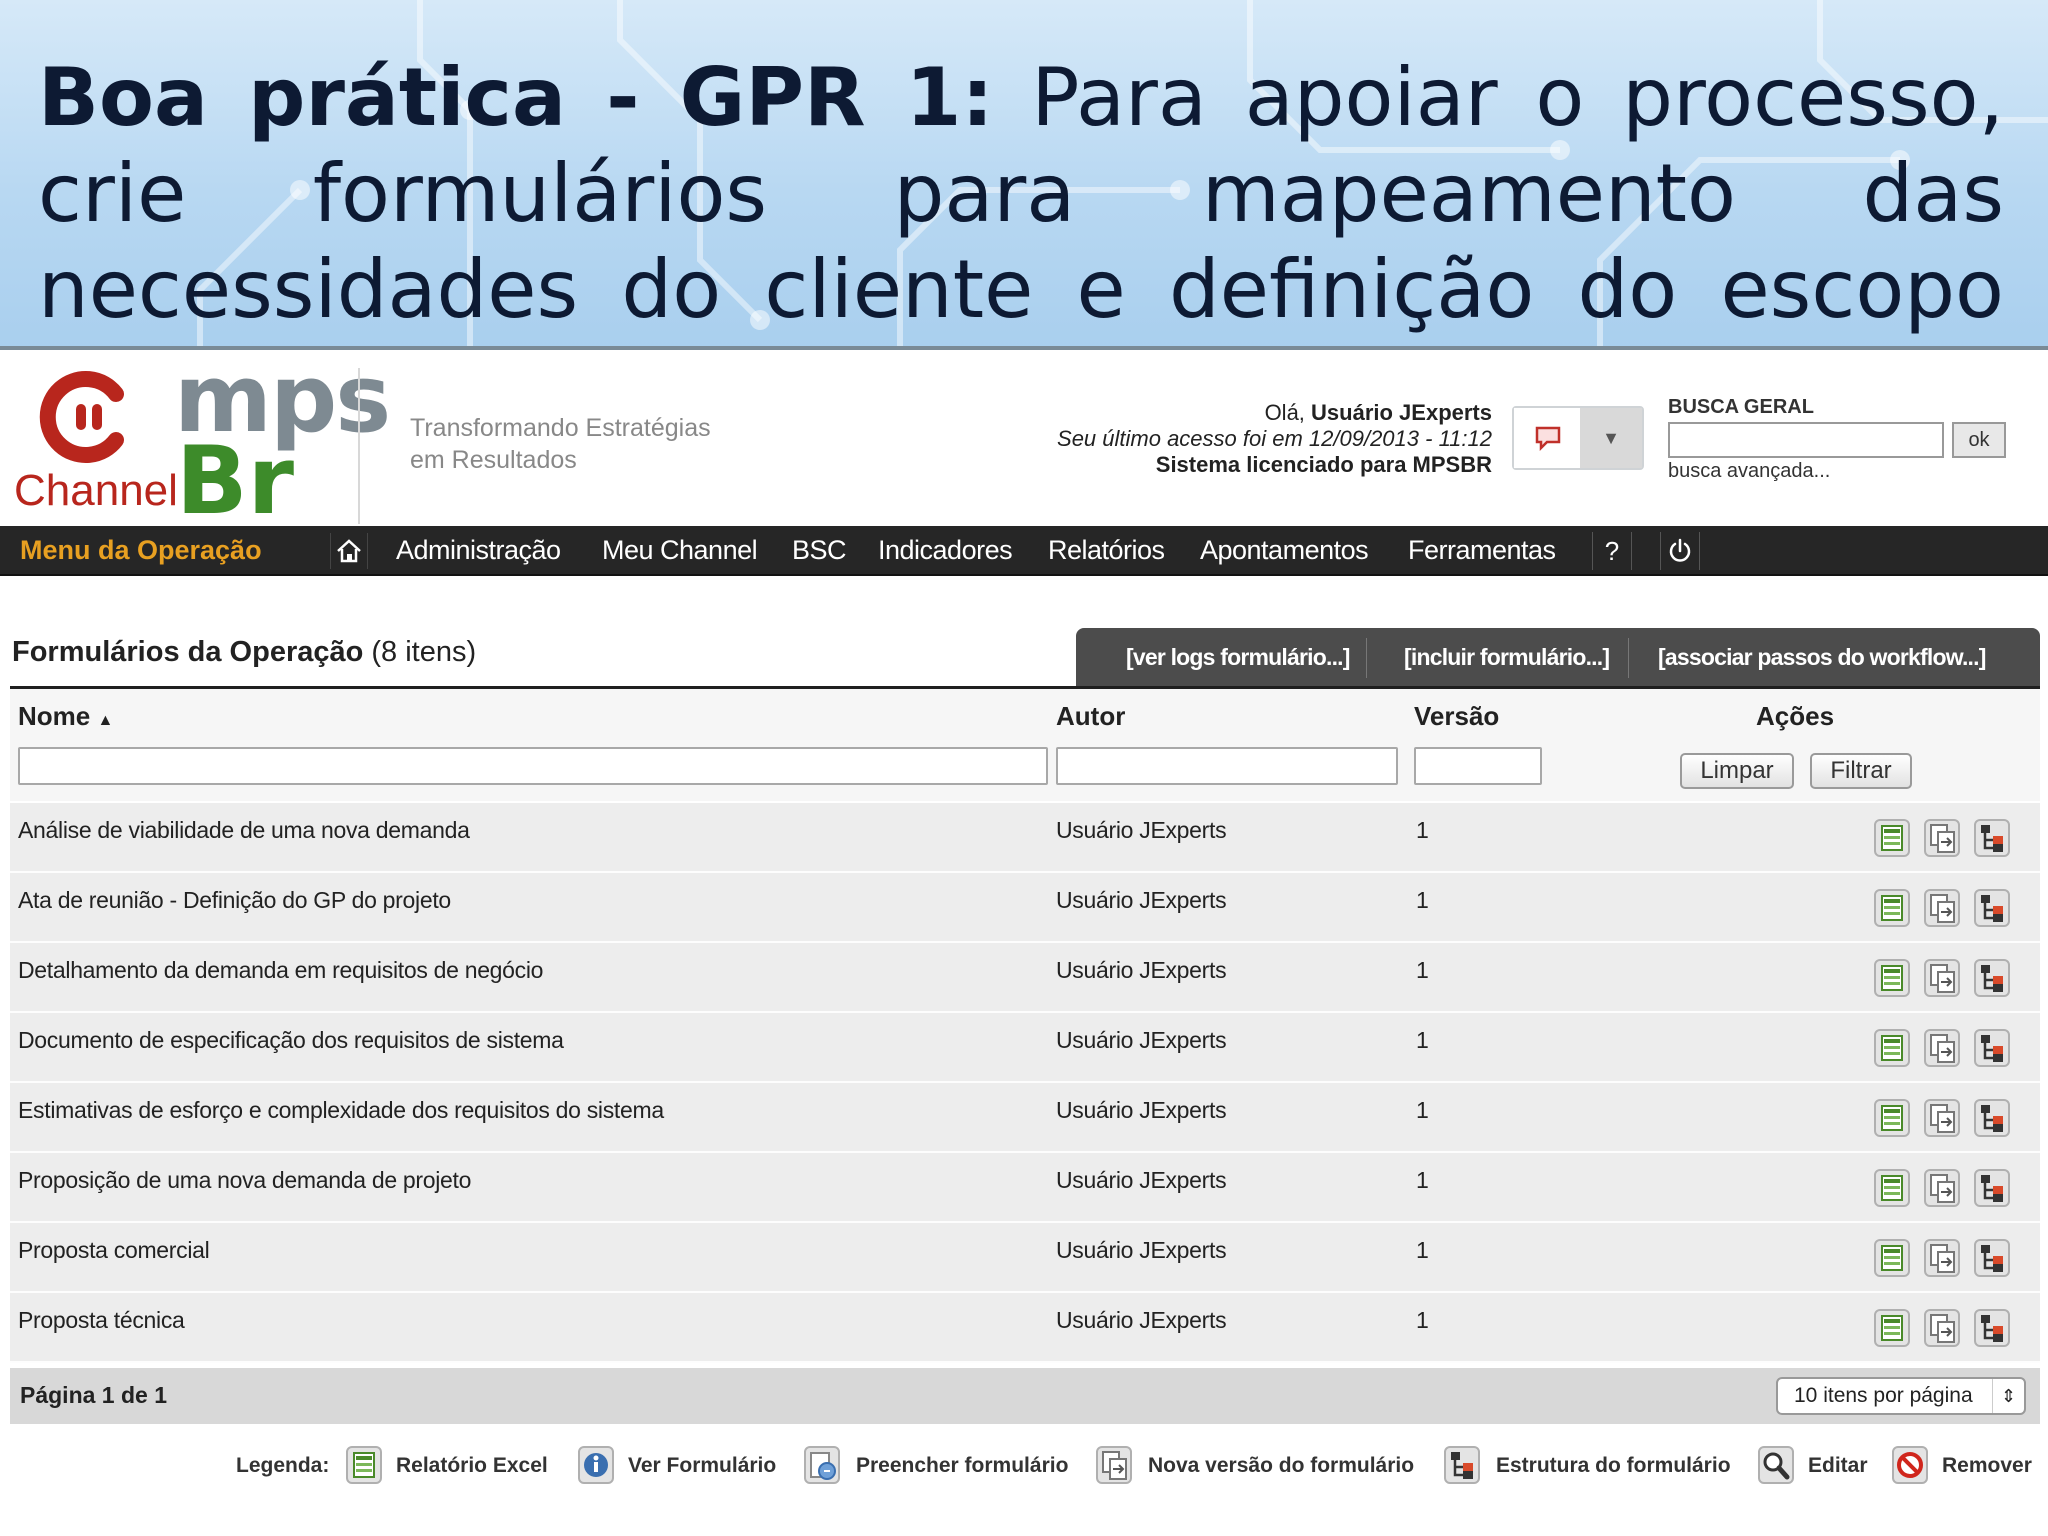 The width and height of the screenshot is (2048, 1536). Describe the element at coordinates (478, 550) in the screenshot. I see `nav-item-administracao: Administração` at that location.